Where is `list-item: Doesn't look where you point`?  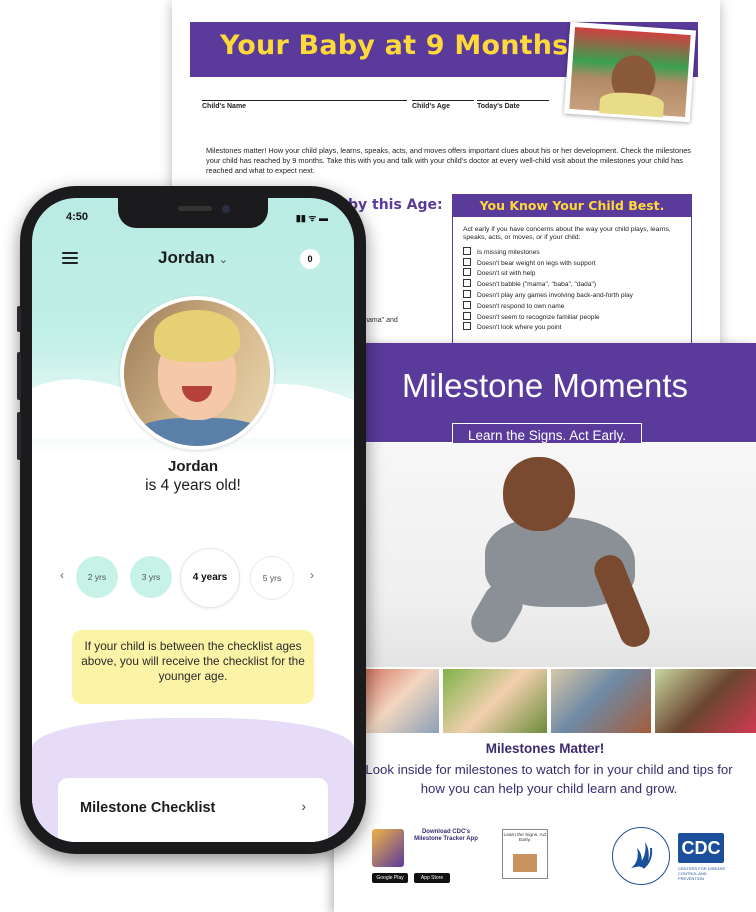
list-item: Doesn't look where you point is located at coordinates (577, 327).